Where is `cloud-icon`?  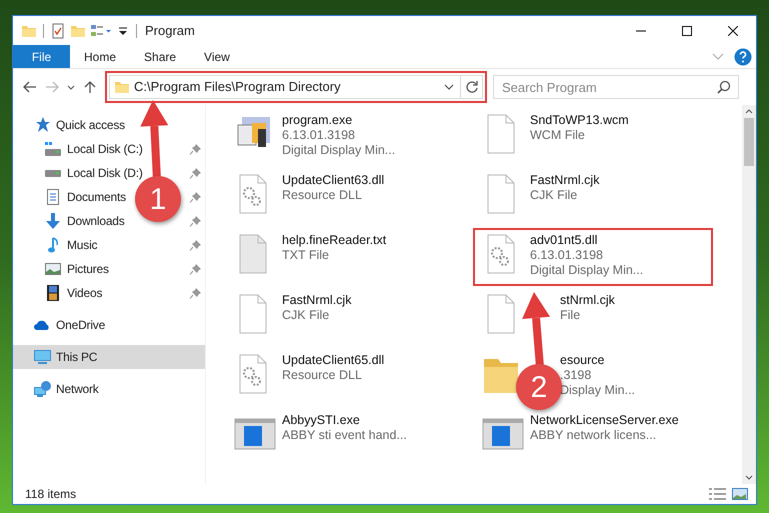
cloud-icon is located at coordinates (42, 325).